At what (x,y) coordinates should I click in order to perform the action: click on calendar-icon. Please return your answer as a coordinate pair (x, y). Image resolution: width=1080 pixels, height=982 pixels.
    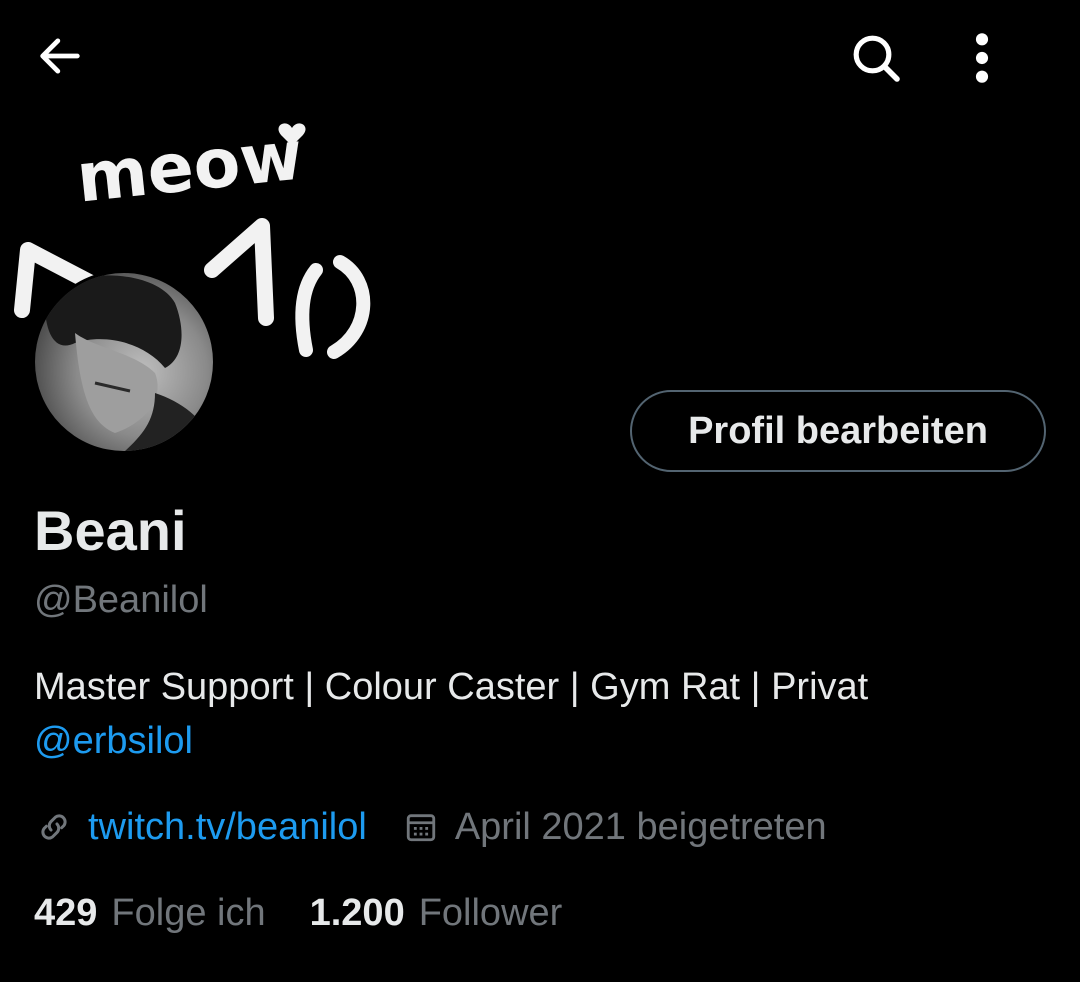
    Looking at the image, I should click on (421, 827).